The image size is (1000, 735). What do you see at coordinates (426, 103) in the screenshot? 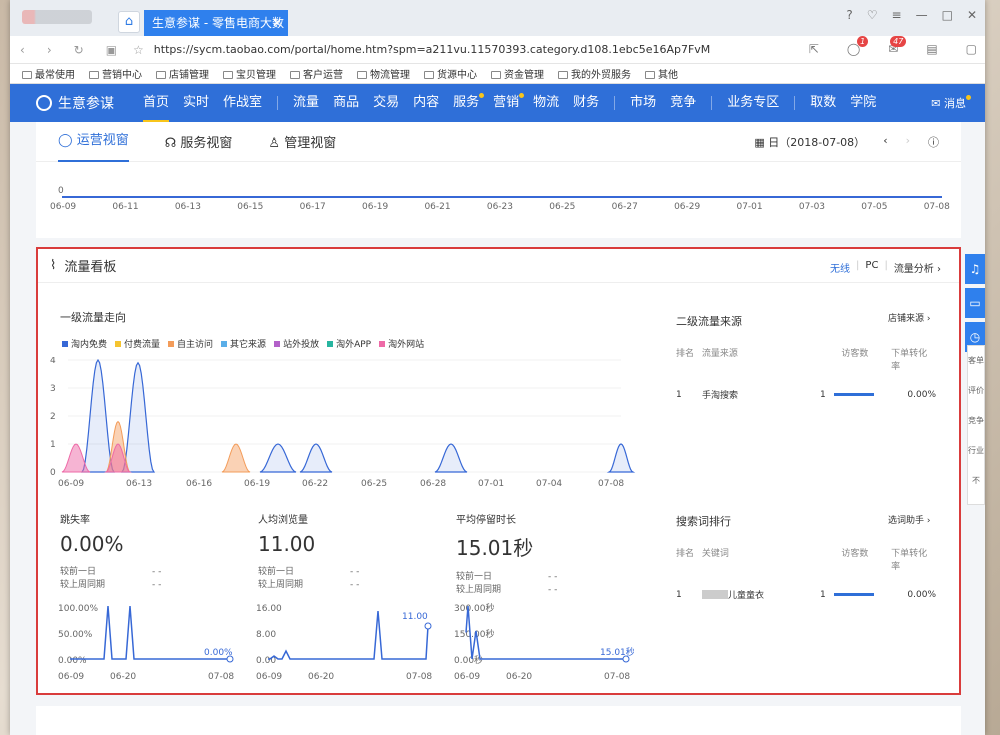
I see `nav-item: 内容` at bounding box center [426, 103].